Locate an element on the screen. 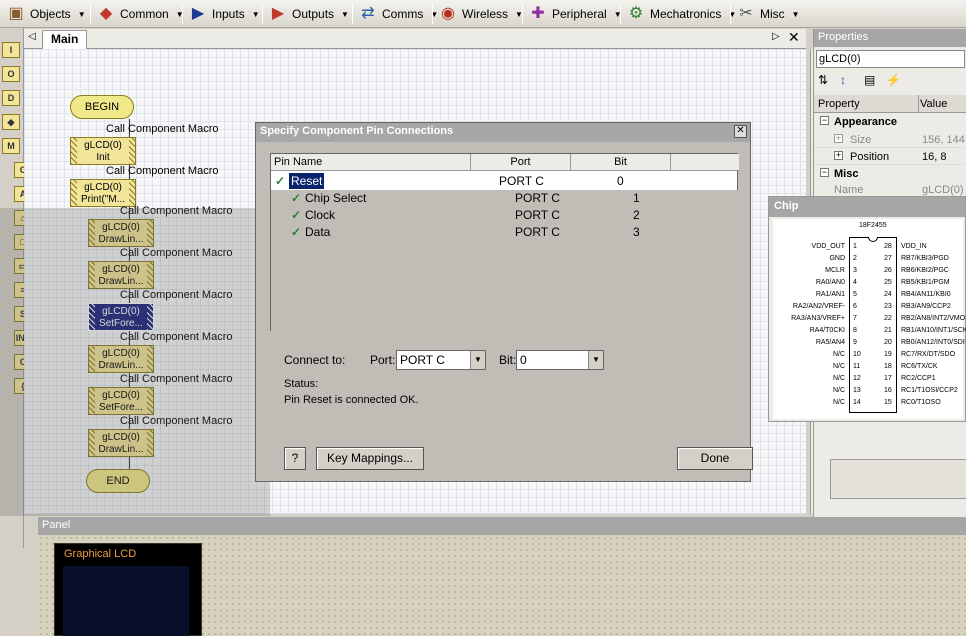 The image size is (966, 636). pin-row-clock: ✓ Clock PORT C 2 is located at coordinates (505, 215).